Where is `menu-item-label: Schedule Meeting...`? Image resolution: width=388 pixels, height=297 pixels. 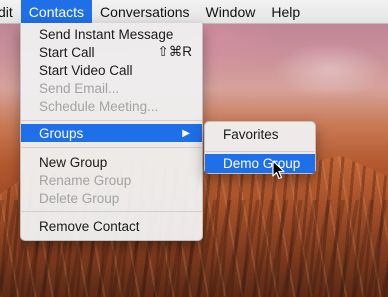
menu-item-label: Schedule Meeting... is located at coordinates (99, 106).